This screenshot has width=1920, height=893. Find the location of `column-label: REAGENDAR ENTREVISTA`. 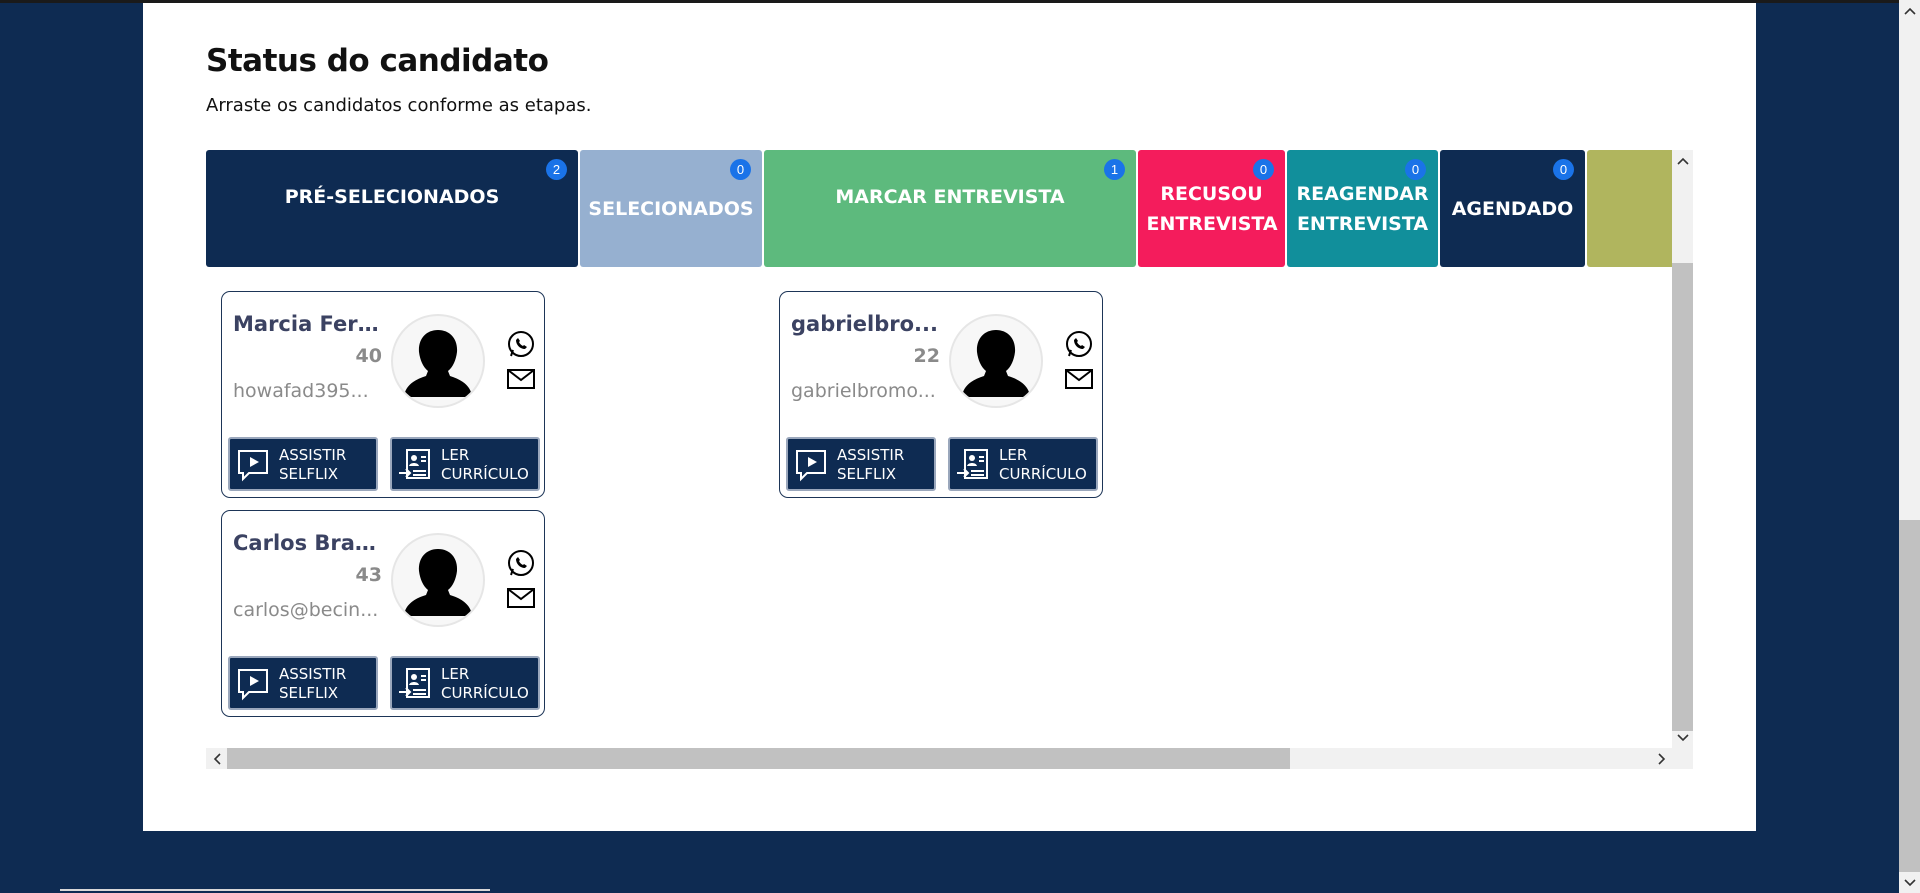

column-label: REAGENDAR ENTREVISTA is located at coordinates (1362, 208).